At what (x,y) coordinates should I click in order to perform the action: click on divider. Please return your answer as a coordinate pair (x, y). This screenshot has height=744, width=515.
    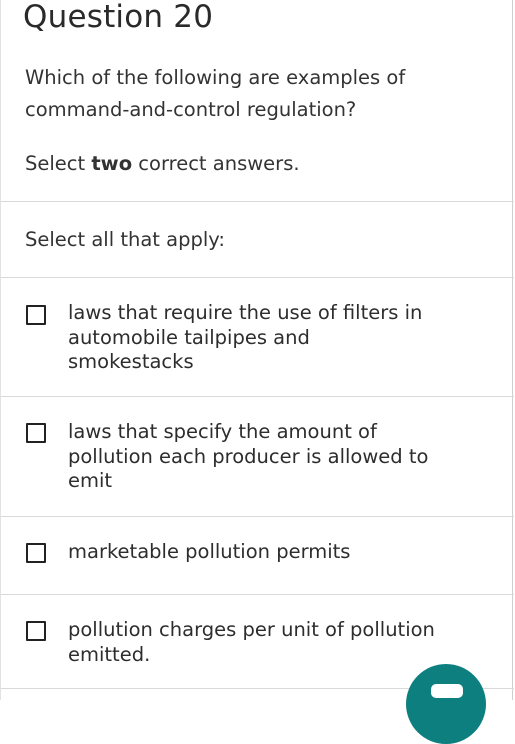
    Looking at the image, I should click on (257, 201).